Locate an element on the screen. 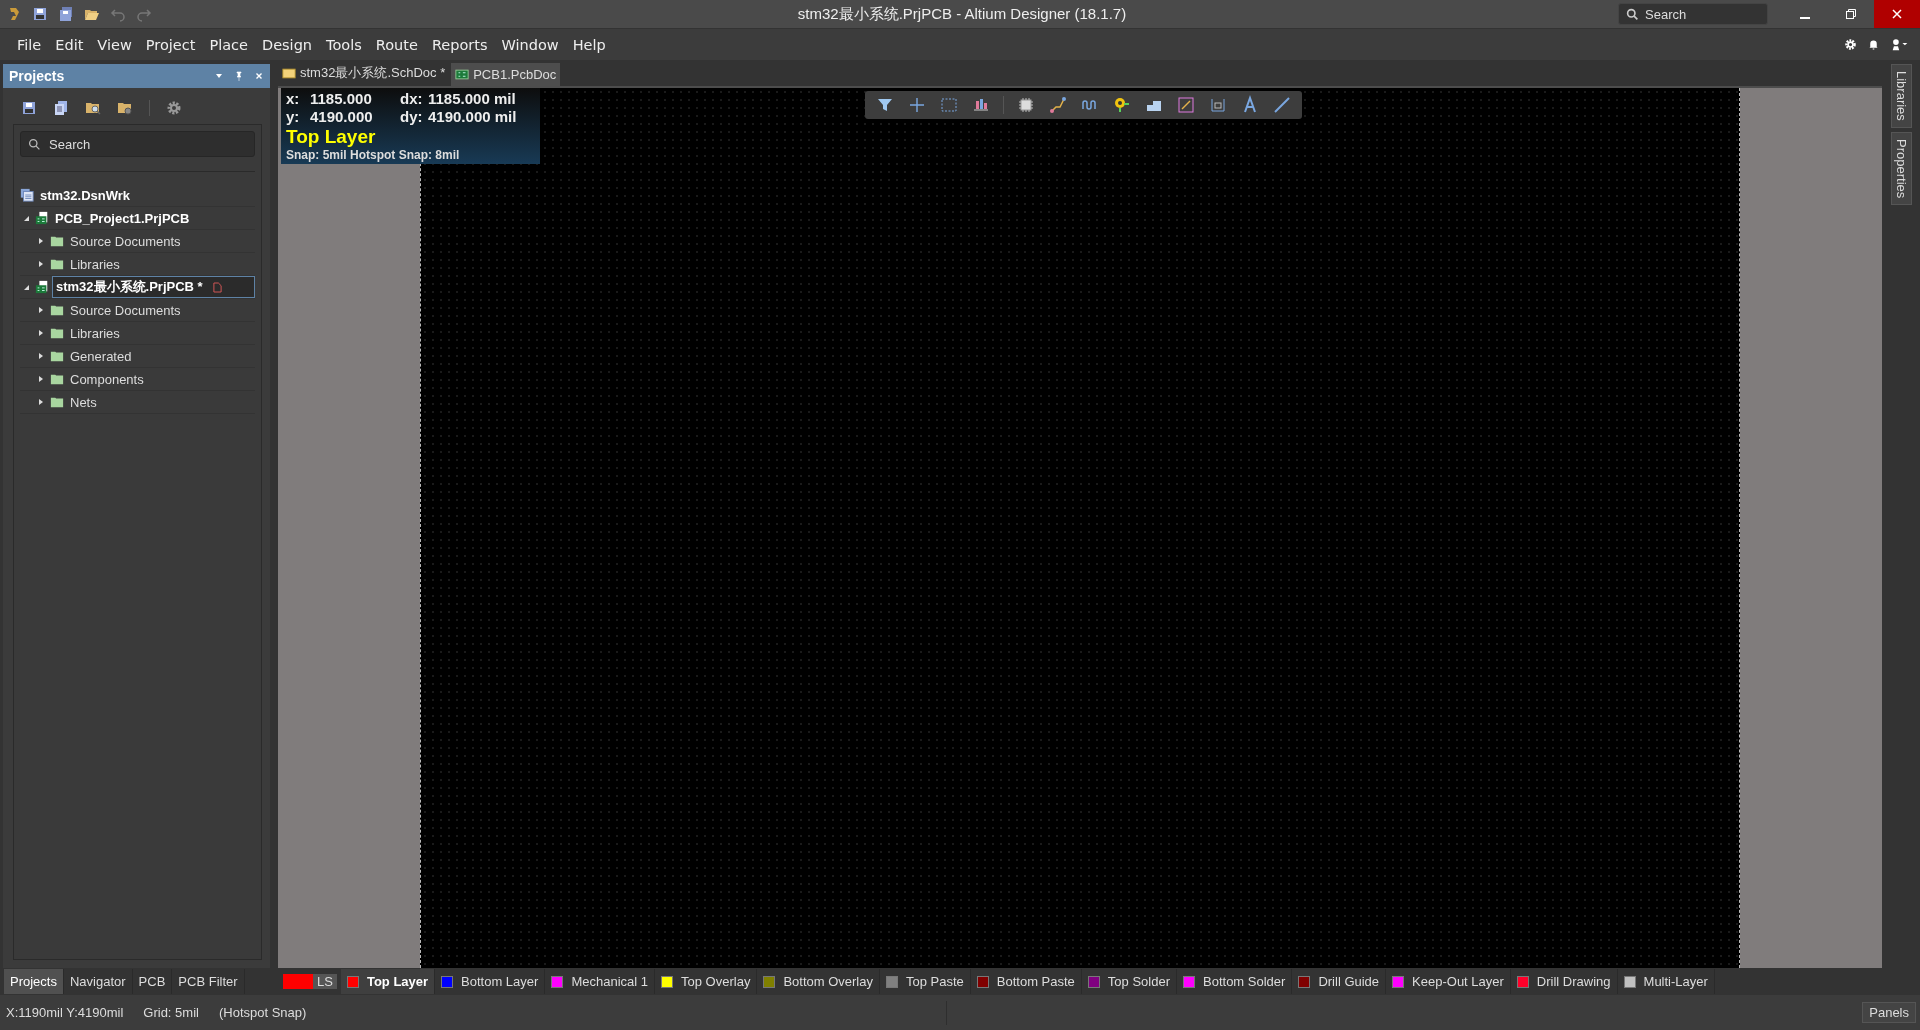 This screenshot has width=1920, height=1030. hud-value: 1185.000 mil is located at coordinates (472, 99).